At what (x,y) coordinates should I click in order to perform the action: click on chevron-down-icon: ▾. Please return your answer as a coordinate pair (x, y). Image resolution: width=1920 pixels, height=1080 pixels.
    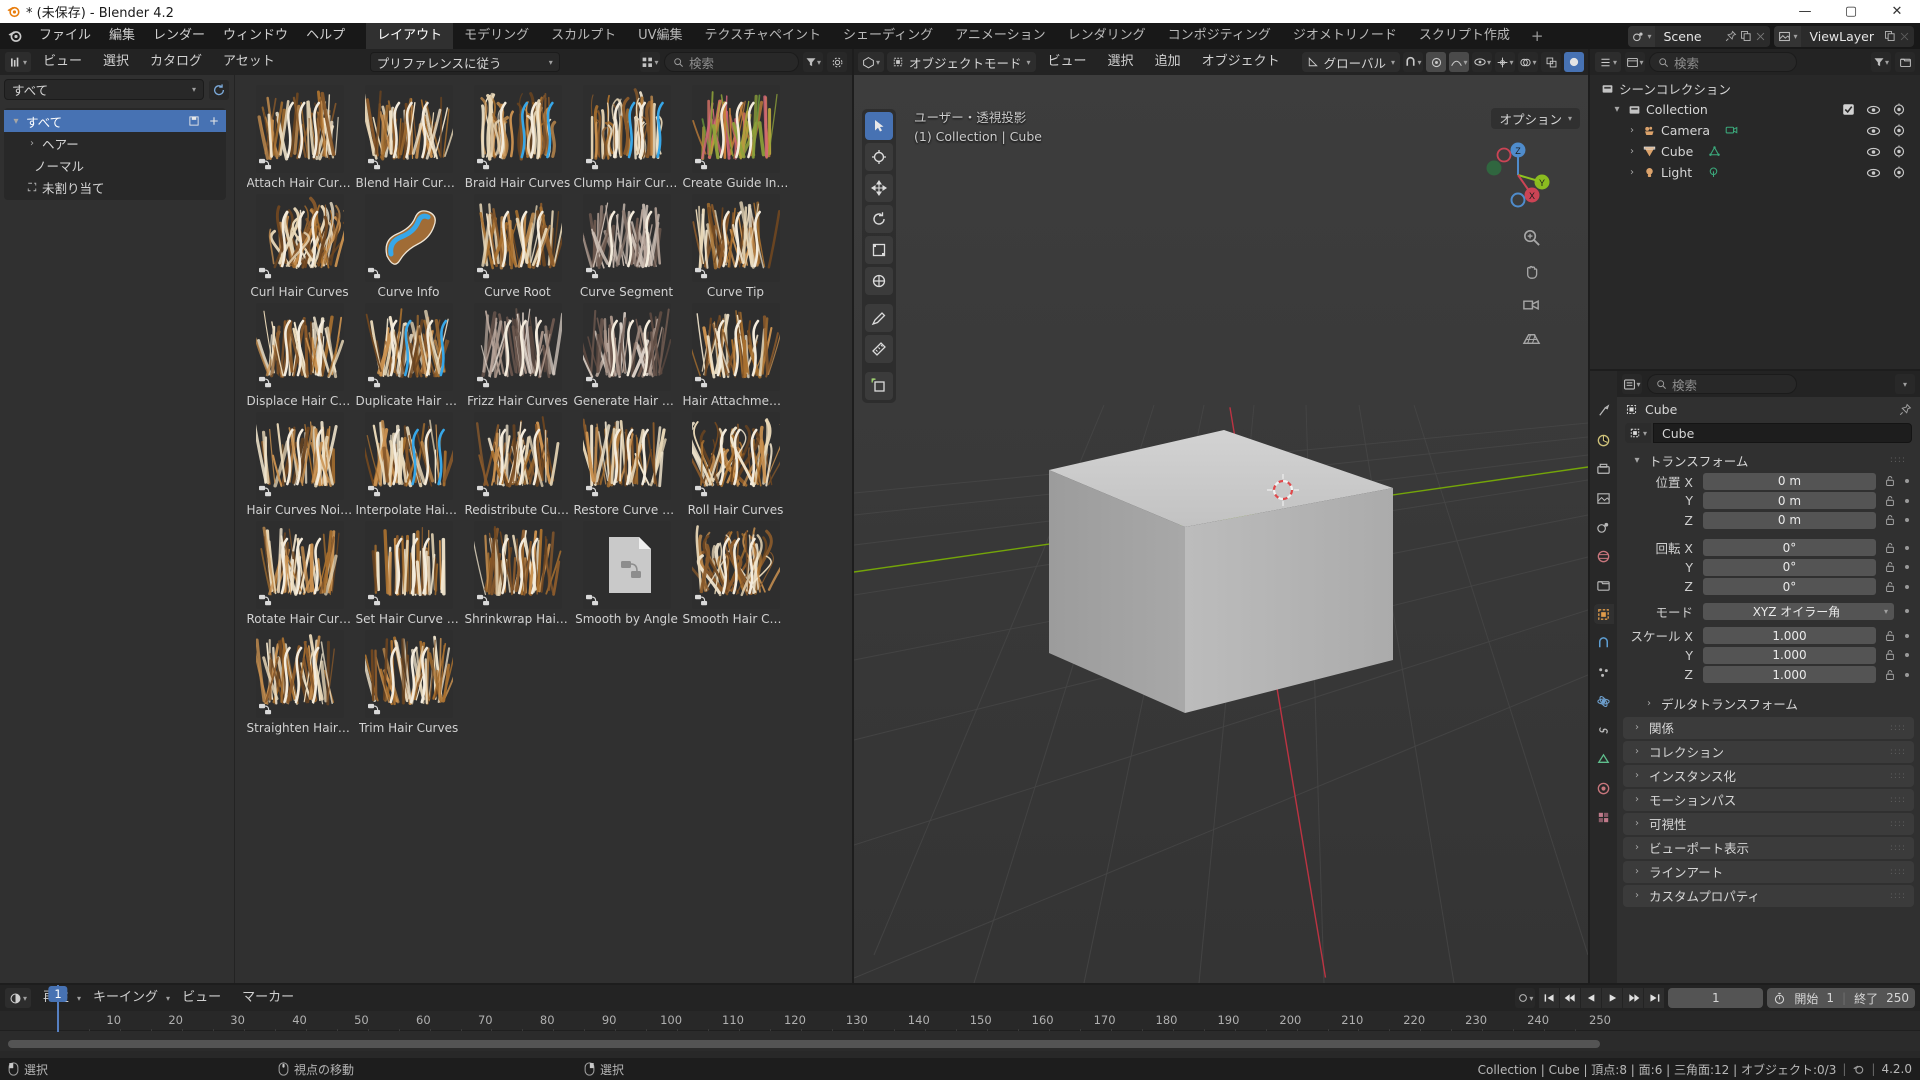
    Looking at the image, I should click on (16, 121).